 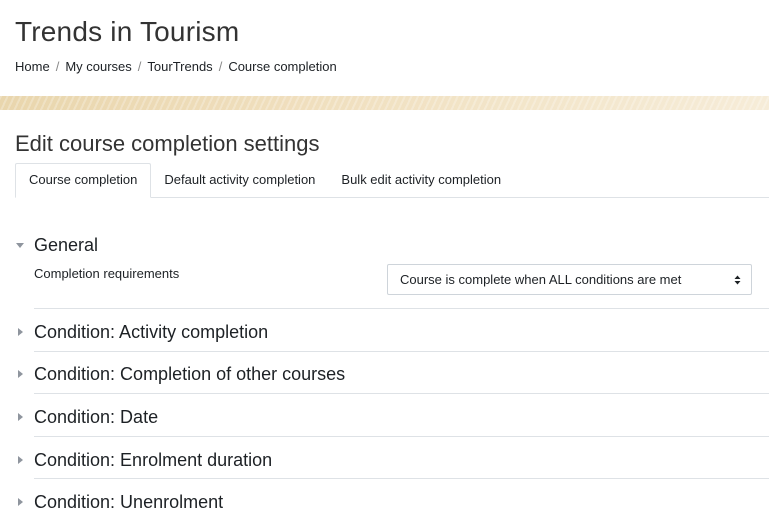 What do you see at coordinates (127, 31) in the screenshot?
I see `site-title: Trends in Tourism` at bounding box center [127, 31].